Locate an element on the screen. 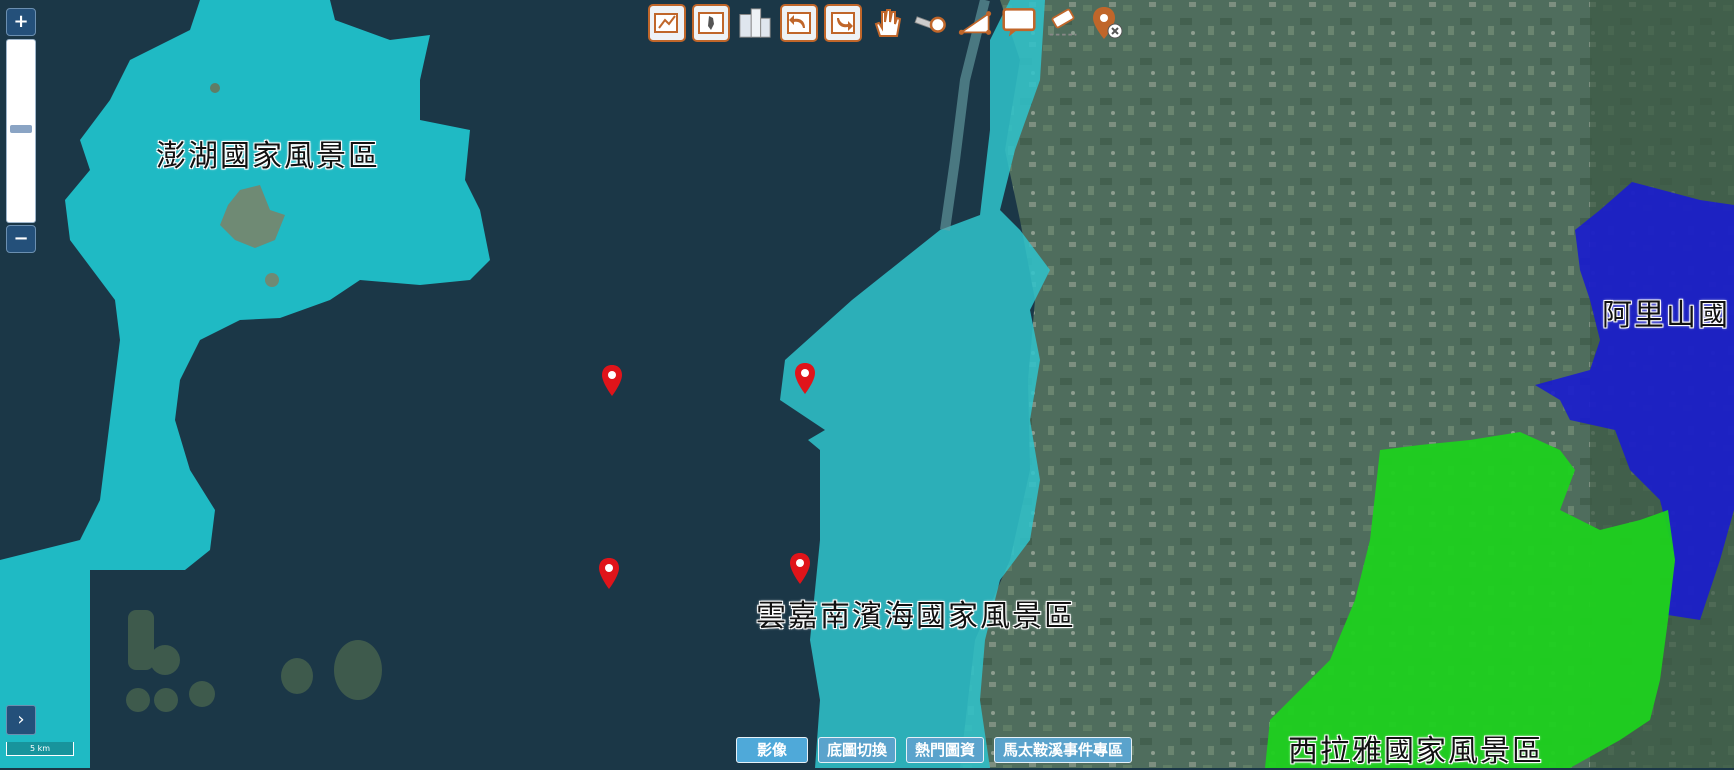  panel-expand-button: › is located at coordinates (21, 720).